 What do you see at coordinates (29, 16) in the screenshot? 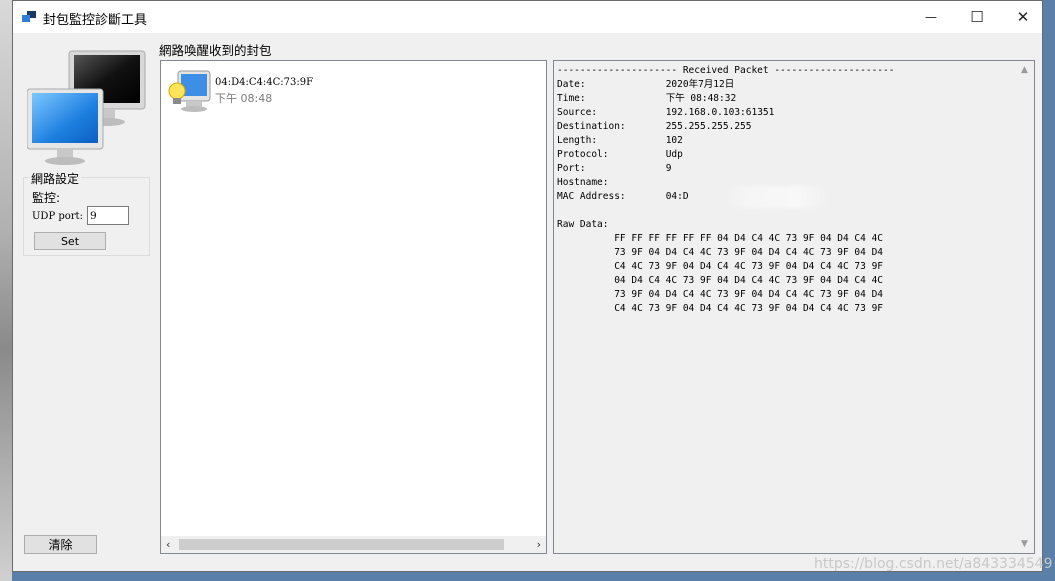
I see `app-icon` at bounding box center [29, 16].